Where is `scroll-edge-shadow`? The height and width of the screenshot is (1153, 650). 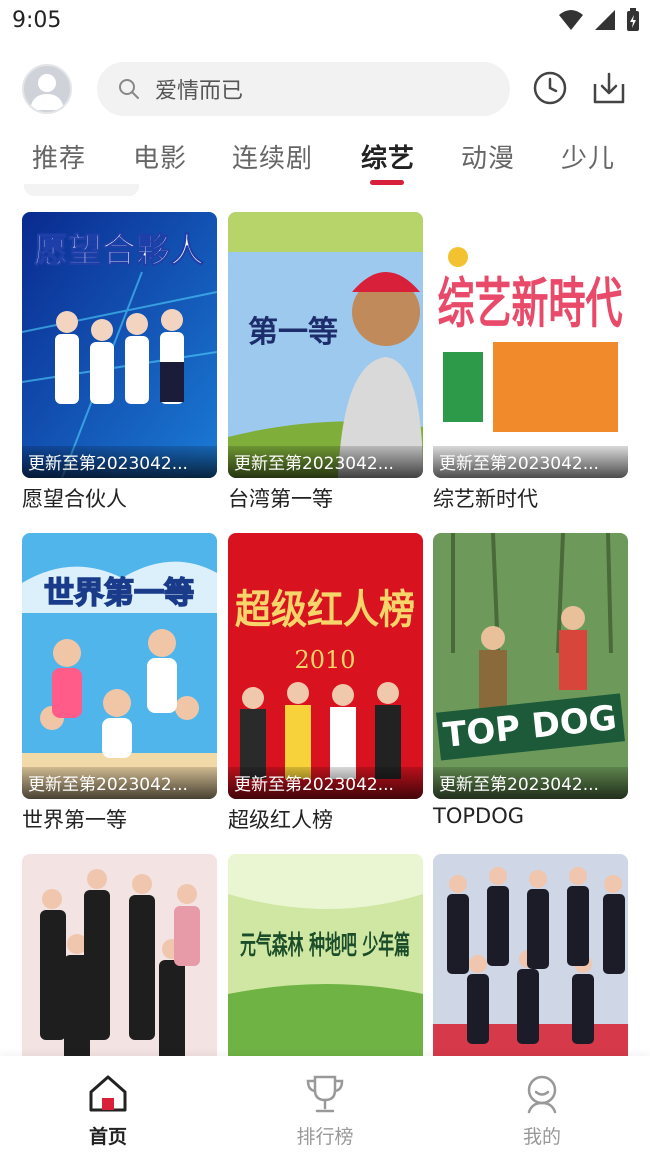
scroll-edge-shadow is located at coordinates (81, 190).